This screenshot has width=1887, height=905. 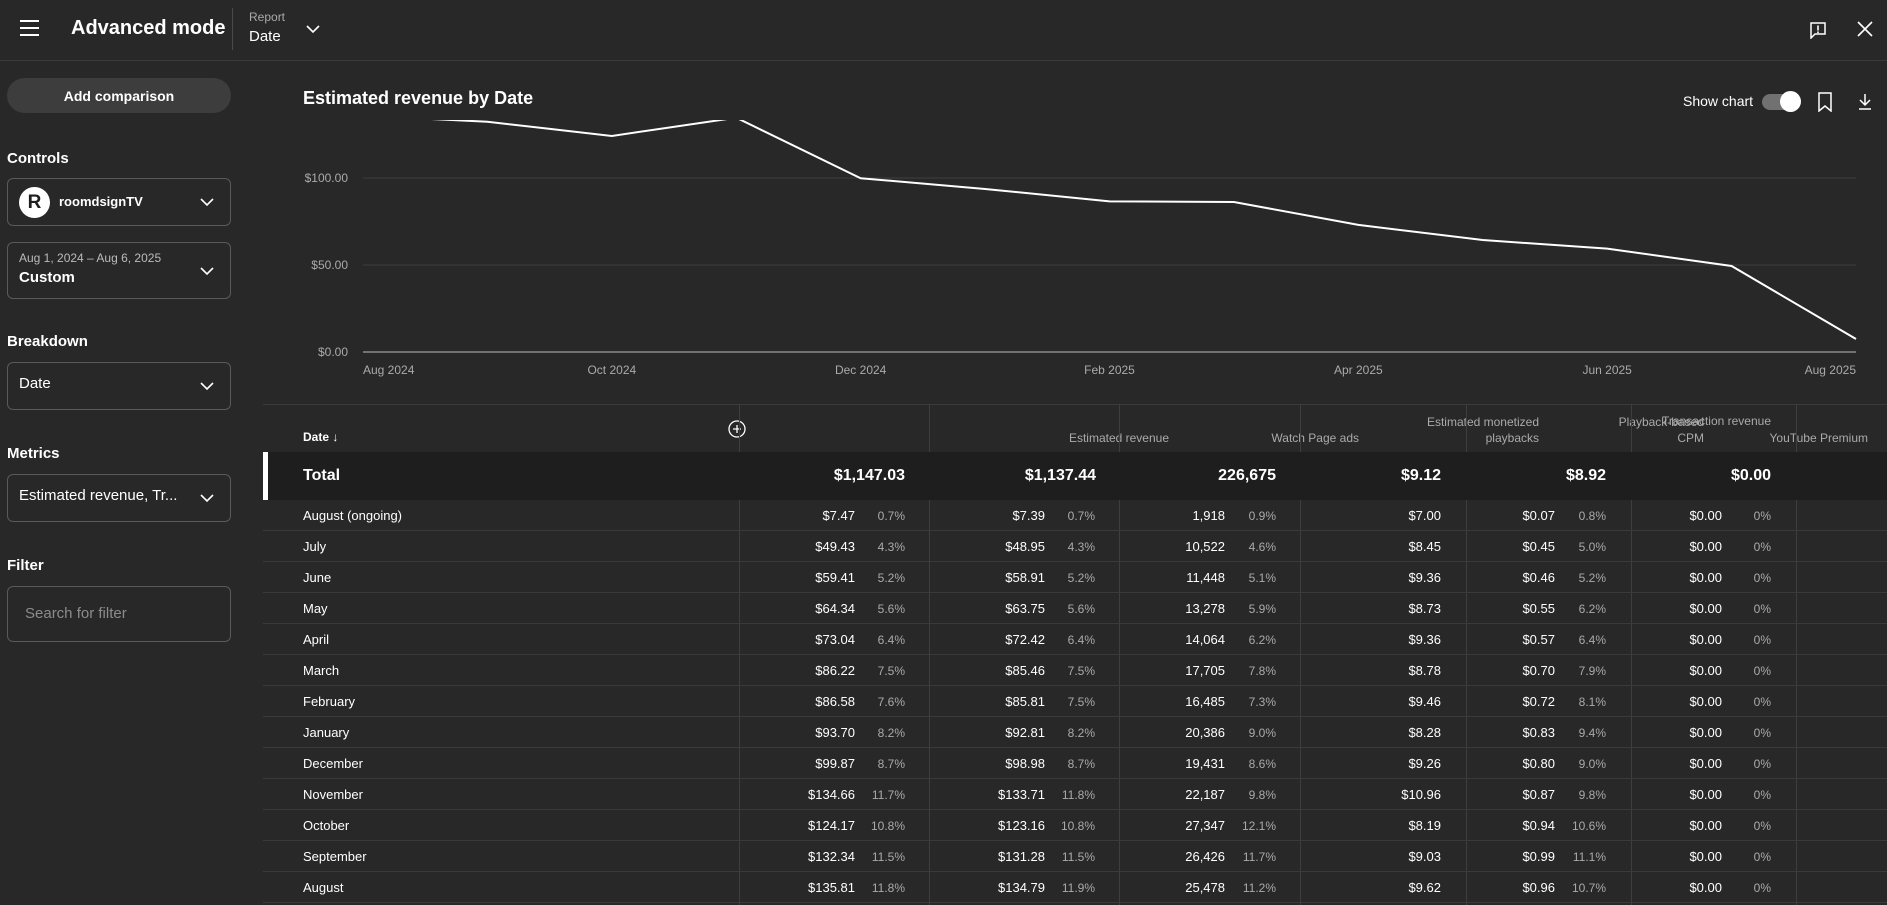 I want to click on date-preset: Custom, so click(x=47, y=277).